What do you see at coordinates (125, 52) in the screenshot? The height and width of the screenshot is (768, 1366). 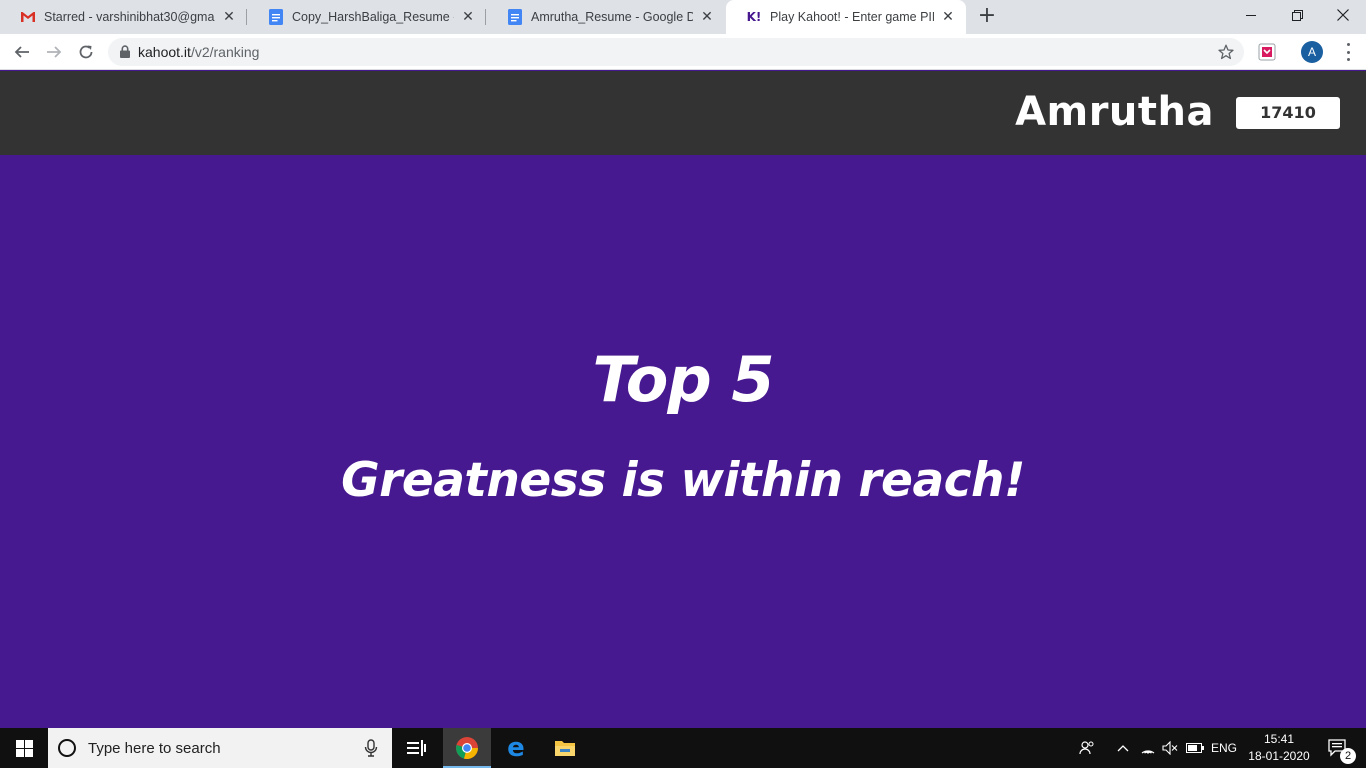 I see `lock-icon` at bounding box center [125, 52].